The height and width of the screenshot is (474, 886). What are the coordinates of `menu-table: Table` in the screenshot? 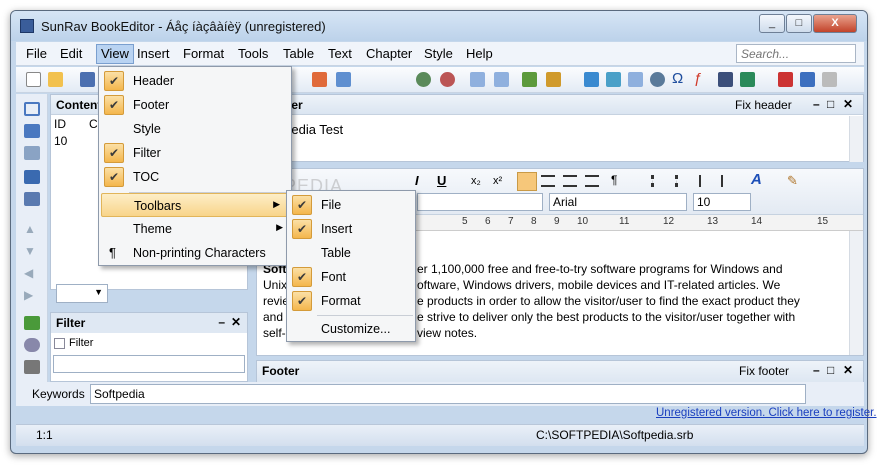 It's located at (298, 53).